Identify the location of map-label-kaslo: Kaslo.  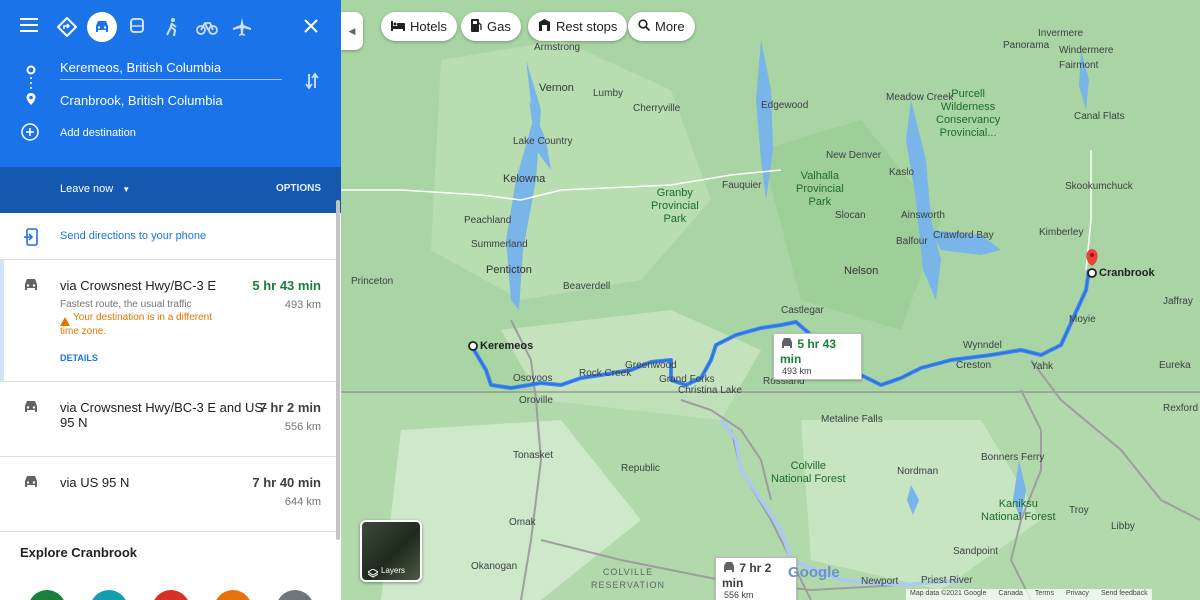
(901, 172).